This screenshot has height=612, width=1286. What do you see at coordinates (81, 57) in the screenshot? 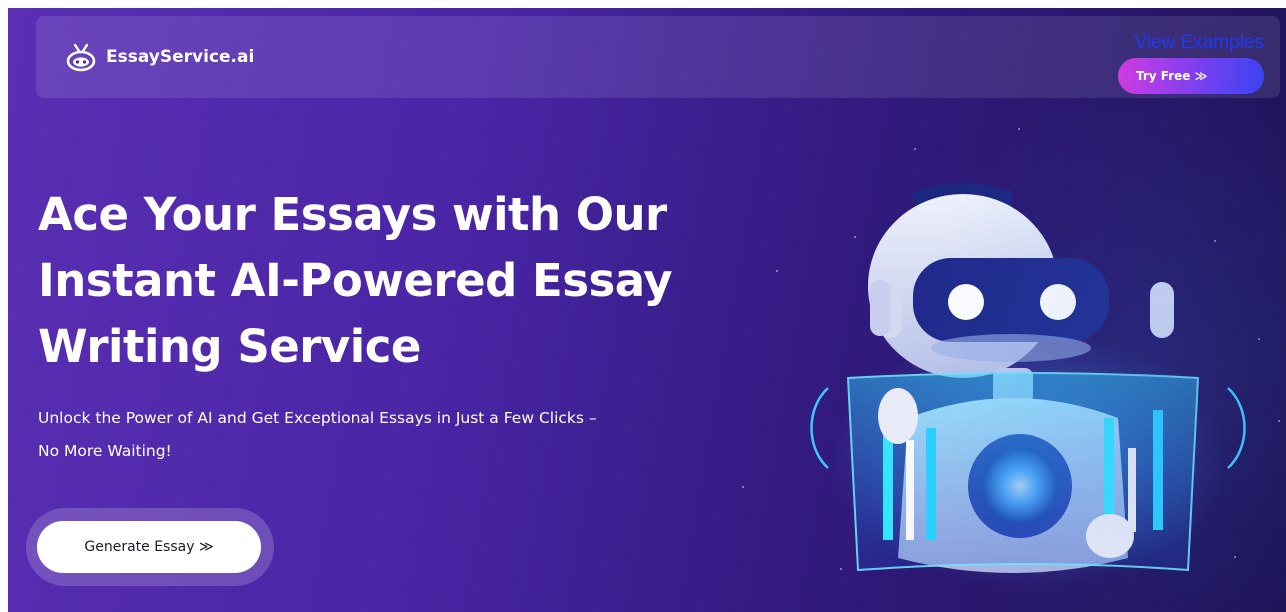
I see `robot-head-logo-icon` at bounding box center [81, 57].